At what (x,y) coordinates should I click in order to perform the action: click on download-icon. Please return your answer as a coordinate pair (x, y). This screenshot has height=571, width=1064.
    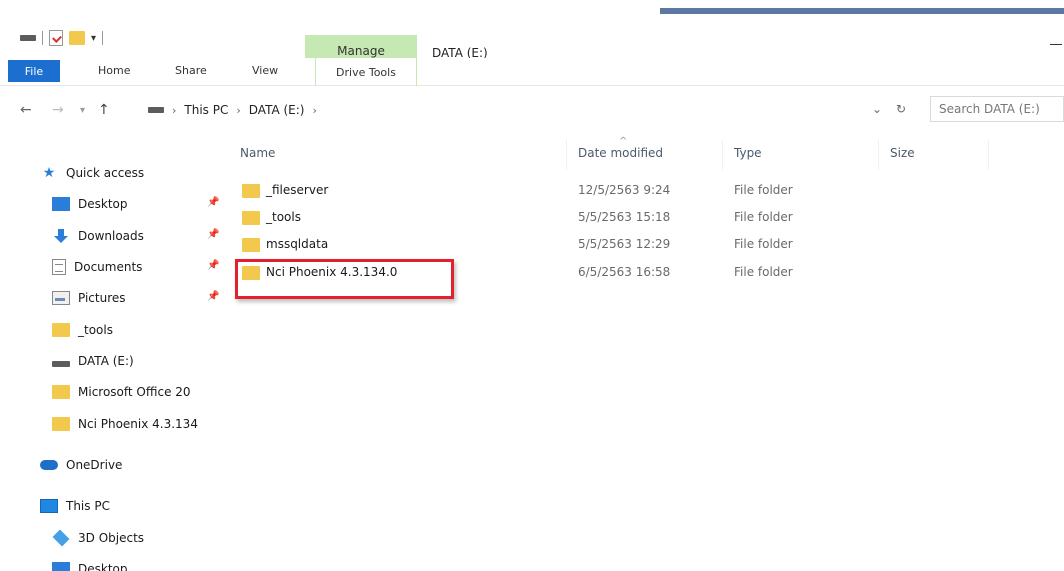
    Looking at the image, I should click on (61, 236).